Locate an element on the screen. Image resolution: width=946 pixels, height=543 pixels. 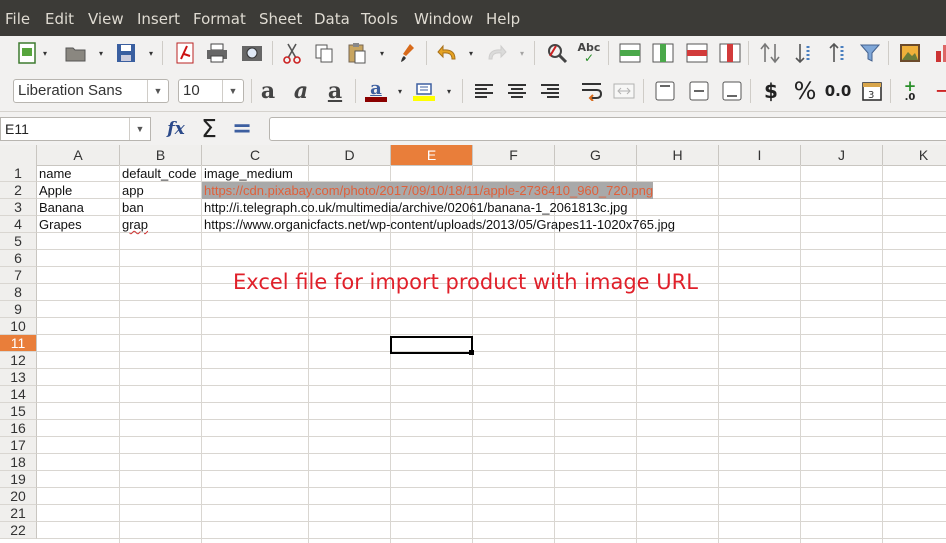
column-header-a: A is located at coordinates (78, 155).